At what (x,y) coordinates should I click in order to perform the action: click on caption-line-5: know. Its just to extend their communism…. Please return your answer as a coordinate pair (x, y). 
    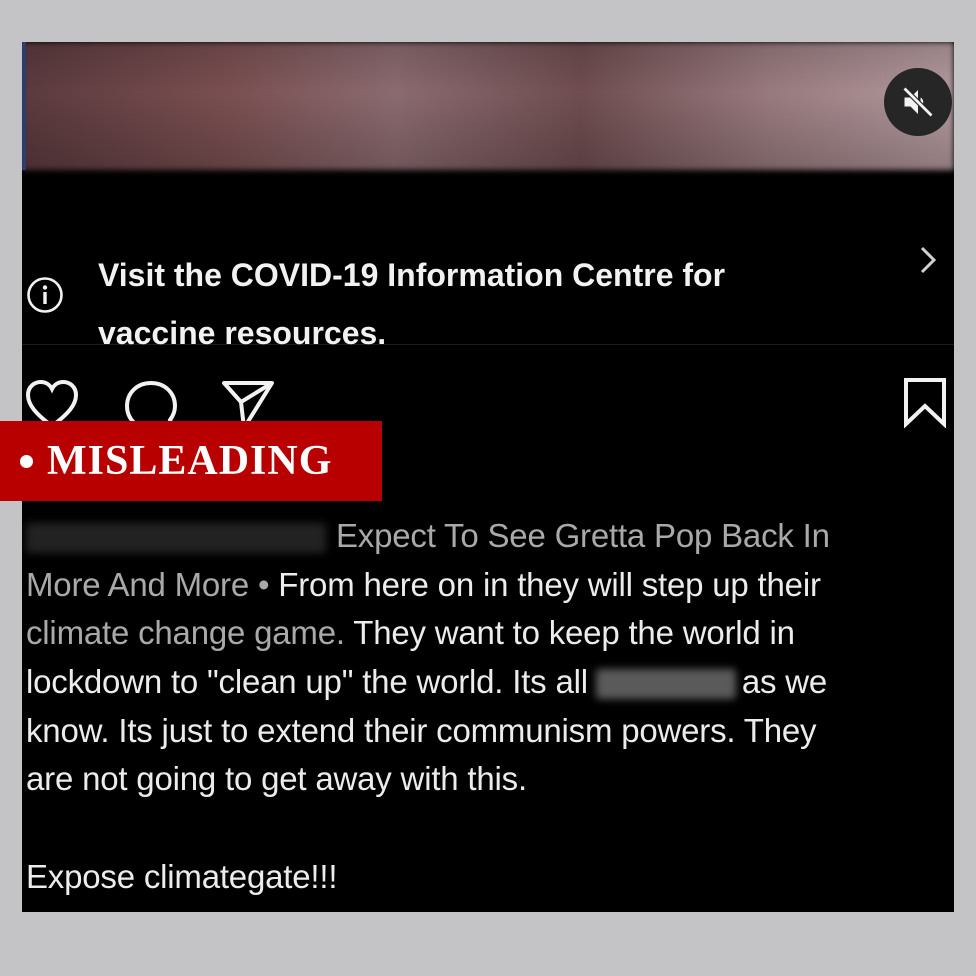
    Looking at the image, I should click on (421, 730).